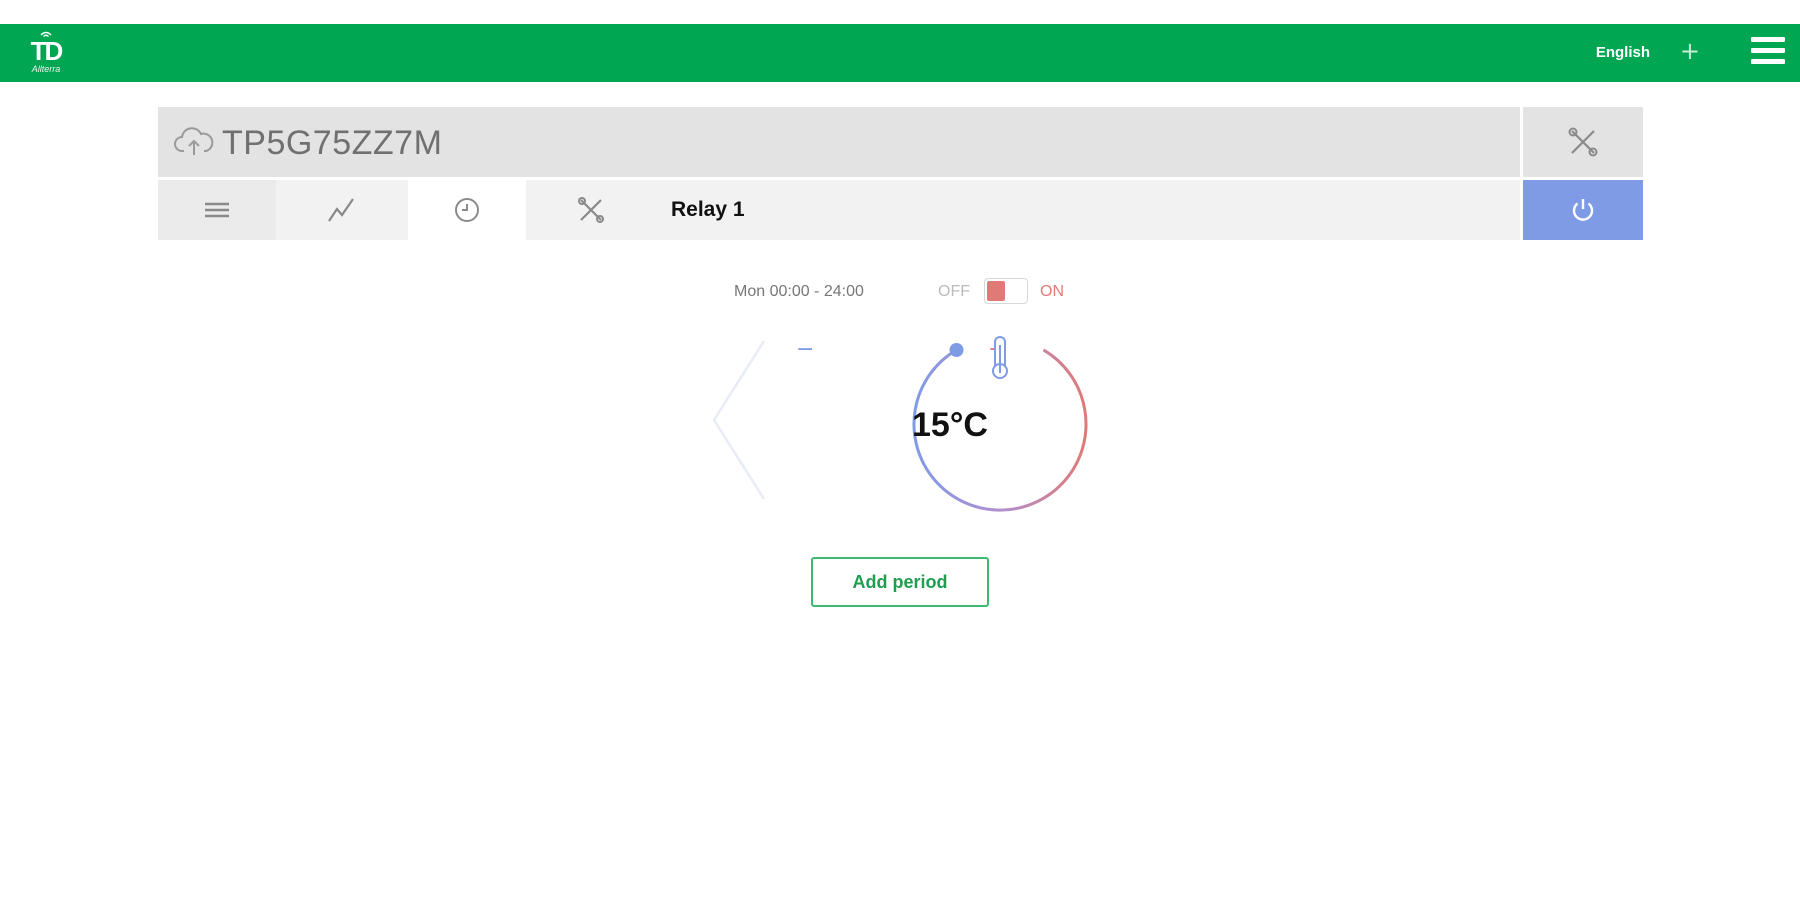 Image resolution: width=1800 pixels, height=900 pixels. I want to click on device-settings-button, so click(1583, 142).